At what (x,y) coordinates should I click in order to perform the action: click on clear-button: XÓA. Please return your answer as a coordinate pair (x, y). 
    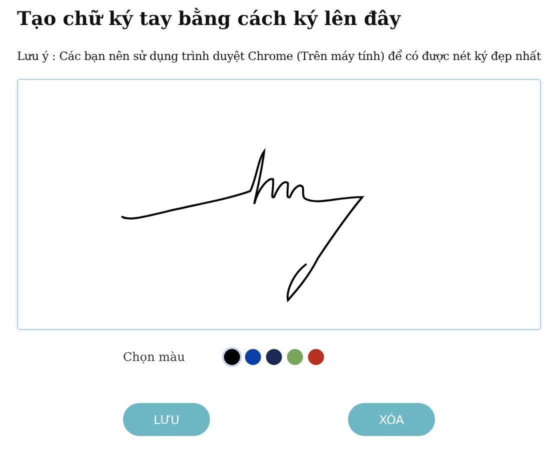
    Looking at the image, I should click on (391, 419).